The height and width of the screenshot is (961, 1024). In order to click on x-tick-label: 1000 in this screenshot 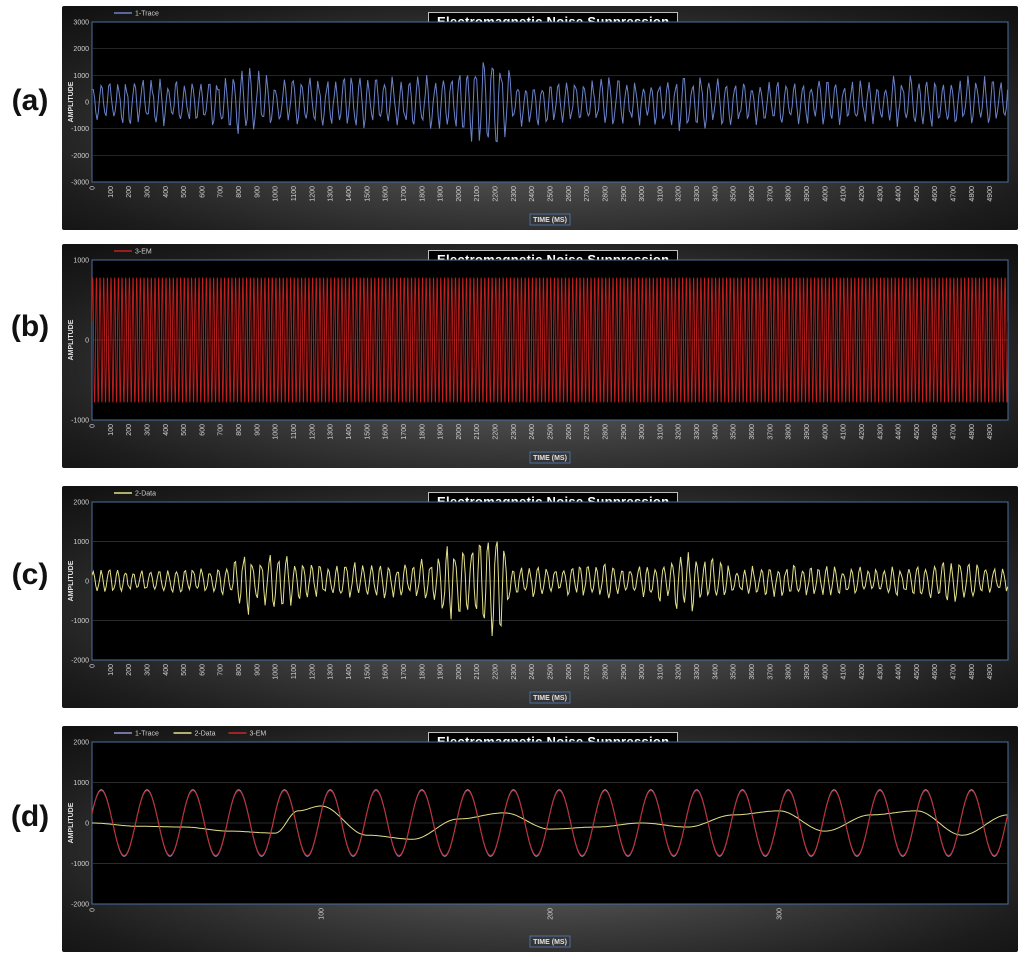, I will do `click(276, 194)`.